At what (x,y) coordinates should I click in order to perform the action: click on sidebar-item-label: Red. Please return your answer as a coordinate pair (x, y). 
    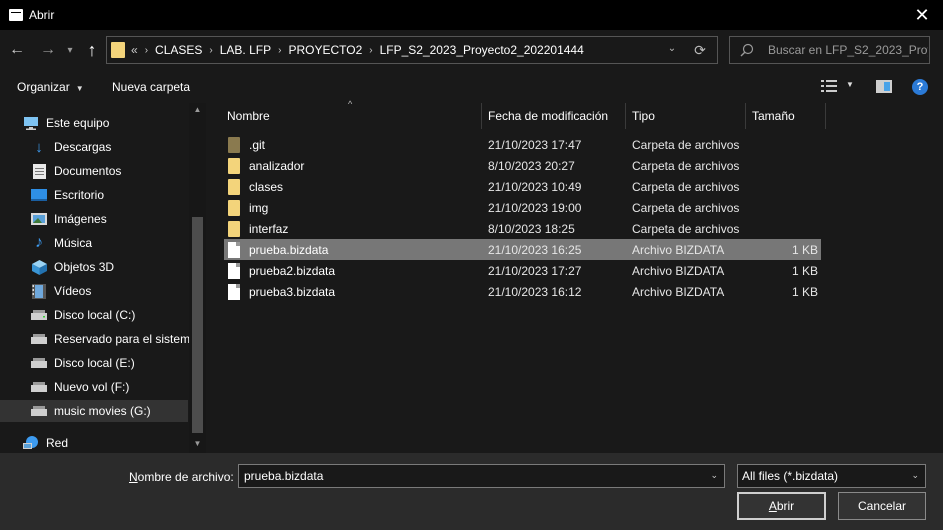
    Looking at the image, I should click on (57, 443).